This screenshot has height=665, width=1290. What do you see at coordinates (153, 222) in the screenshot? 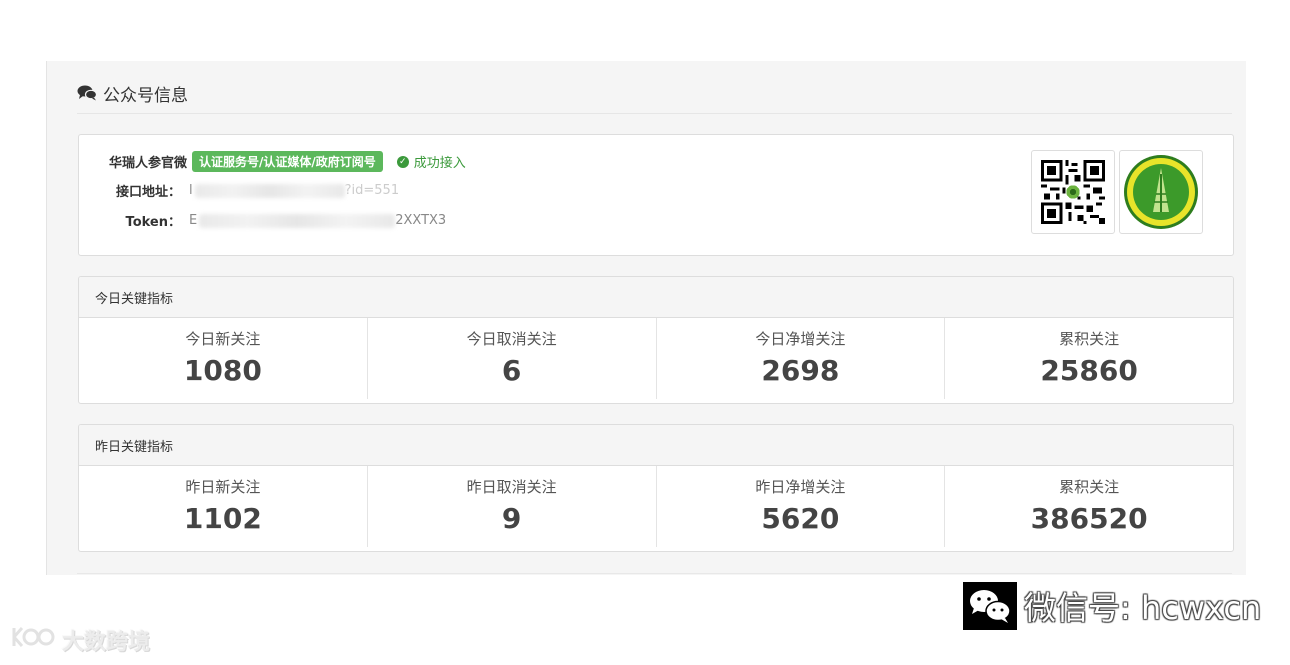
I see `token-label: Token：` at bounding box center [153, 222].